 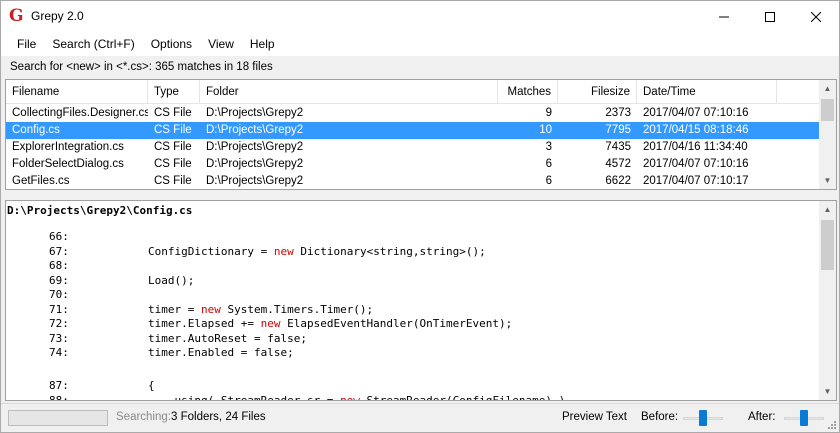 I want to click on maximize-icon, so click(x=770, y=16).